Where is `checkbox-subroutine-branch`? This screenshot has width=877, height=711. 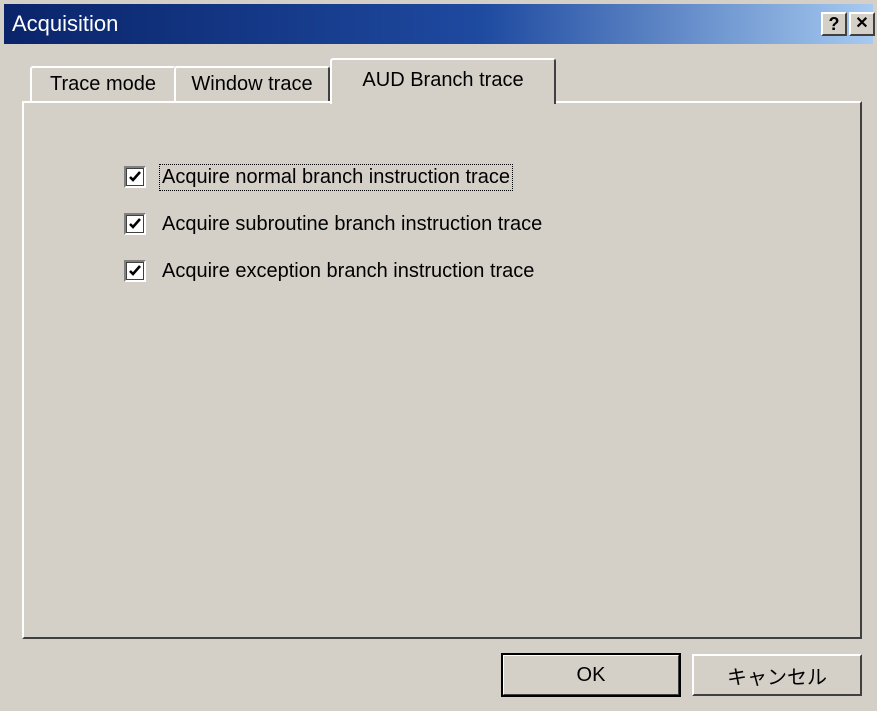 checkbox-subroutine-branch is located at coordinates (135, 224).